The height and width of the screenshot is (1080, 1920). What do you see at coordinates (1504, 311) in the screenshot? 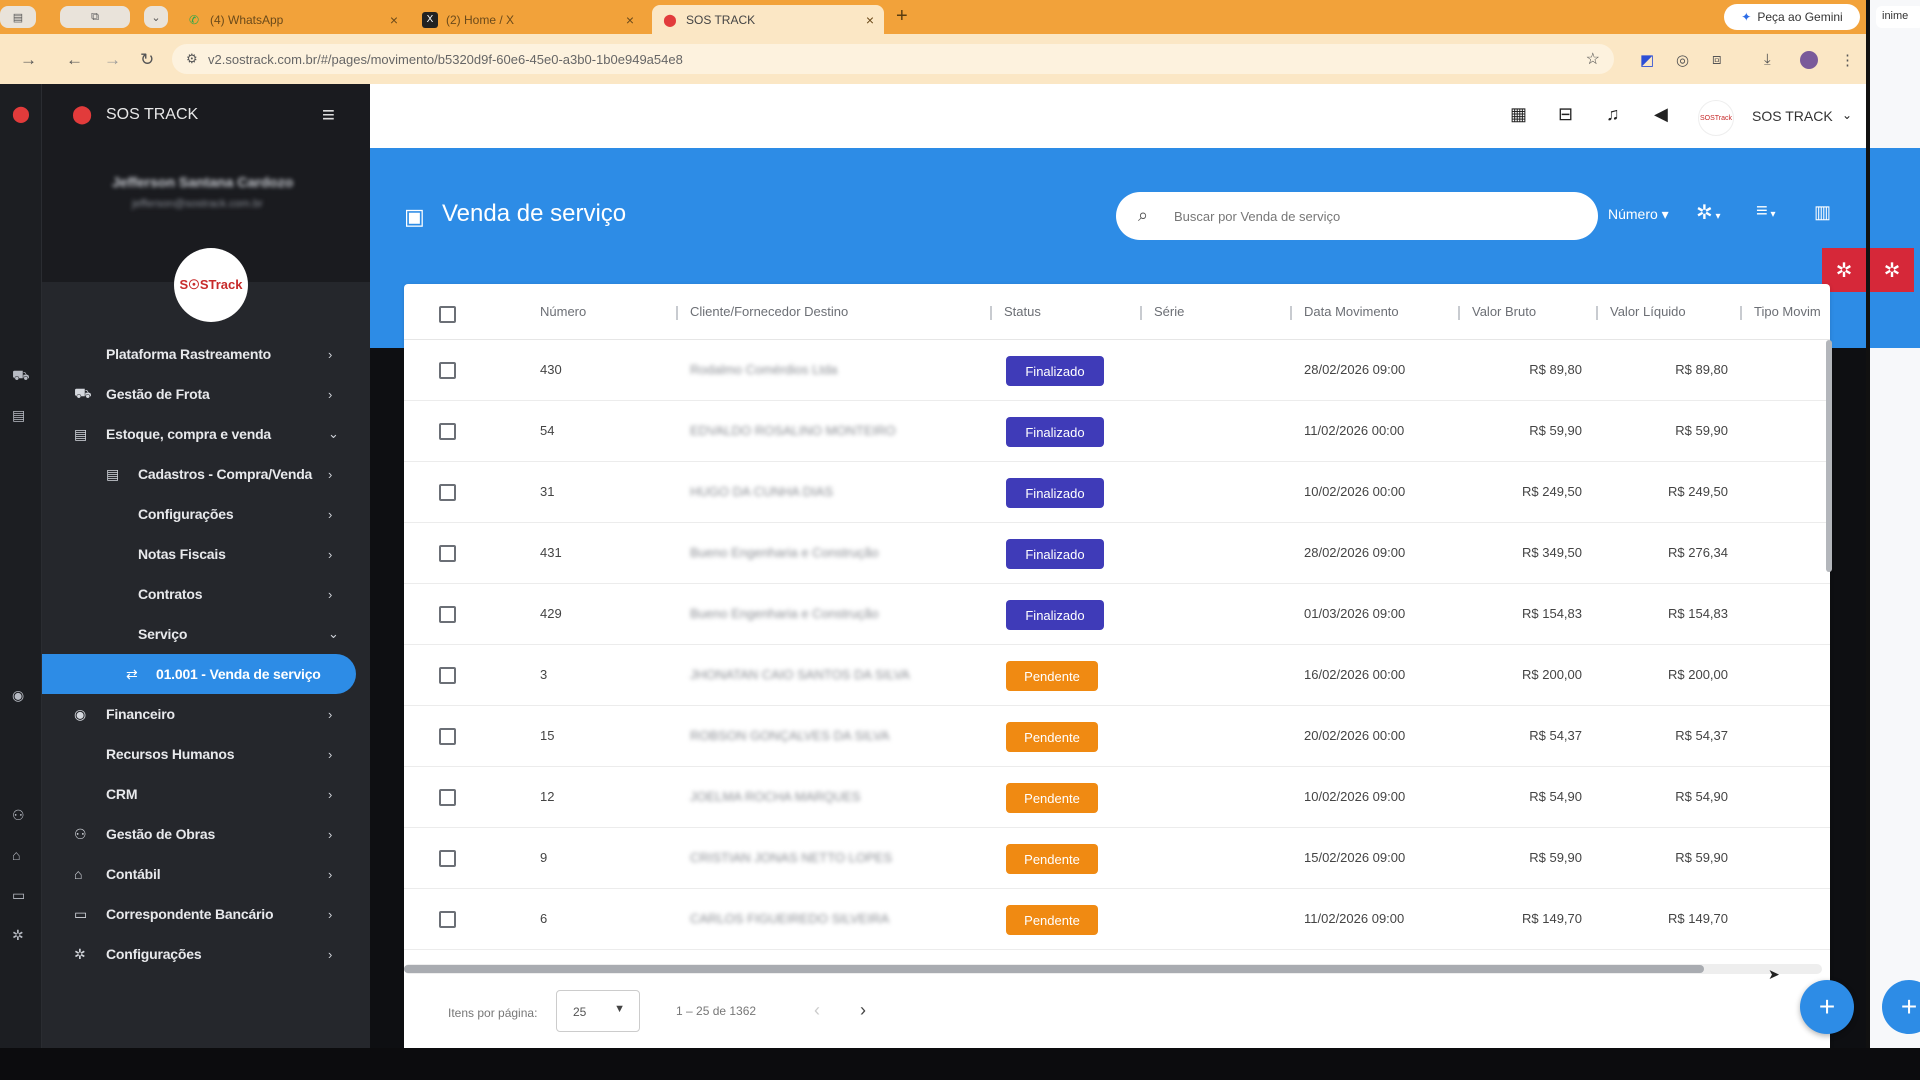
I see `column-header-valor-bruto: Valor Bruto` at bounding box center [1504, 311].